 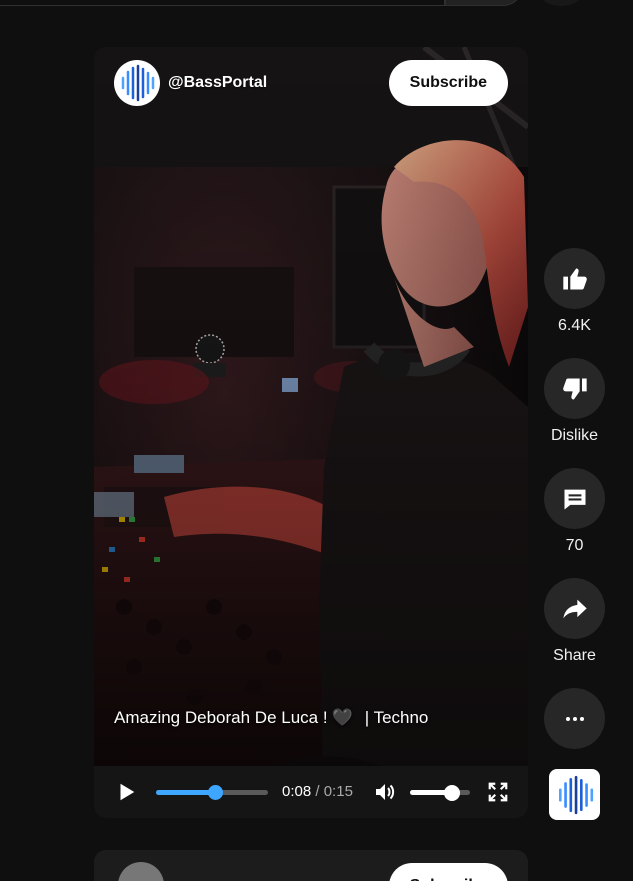 I want to click on like-count: 6.4K, so click(x=574, y=325).